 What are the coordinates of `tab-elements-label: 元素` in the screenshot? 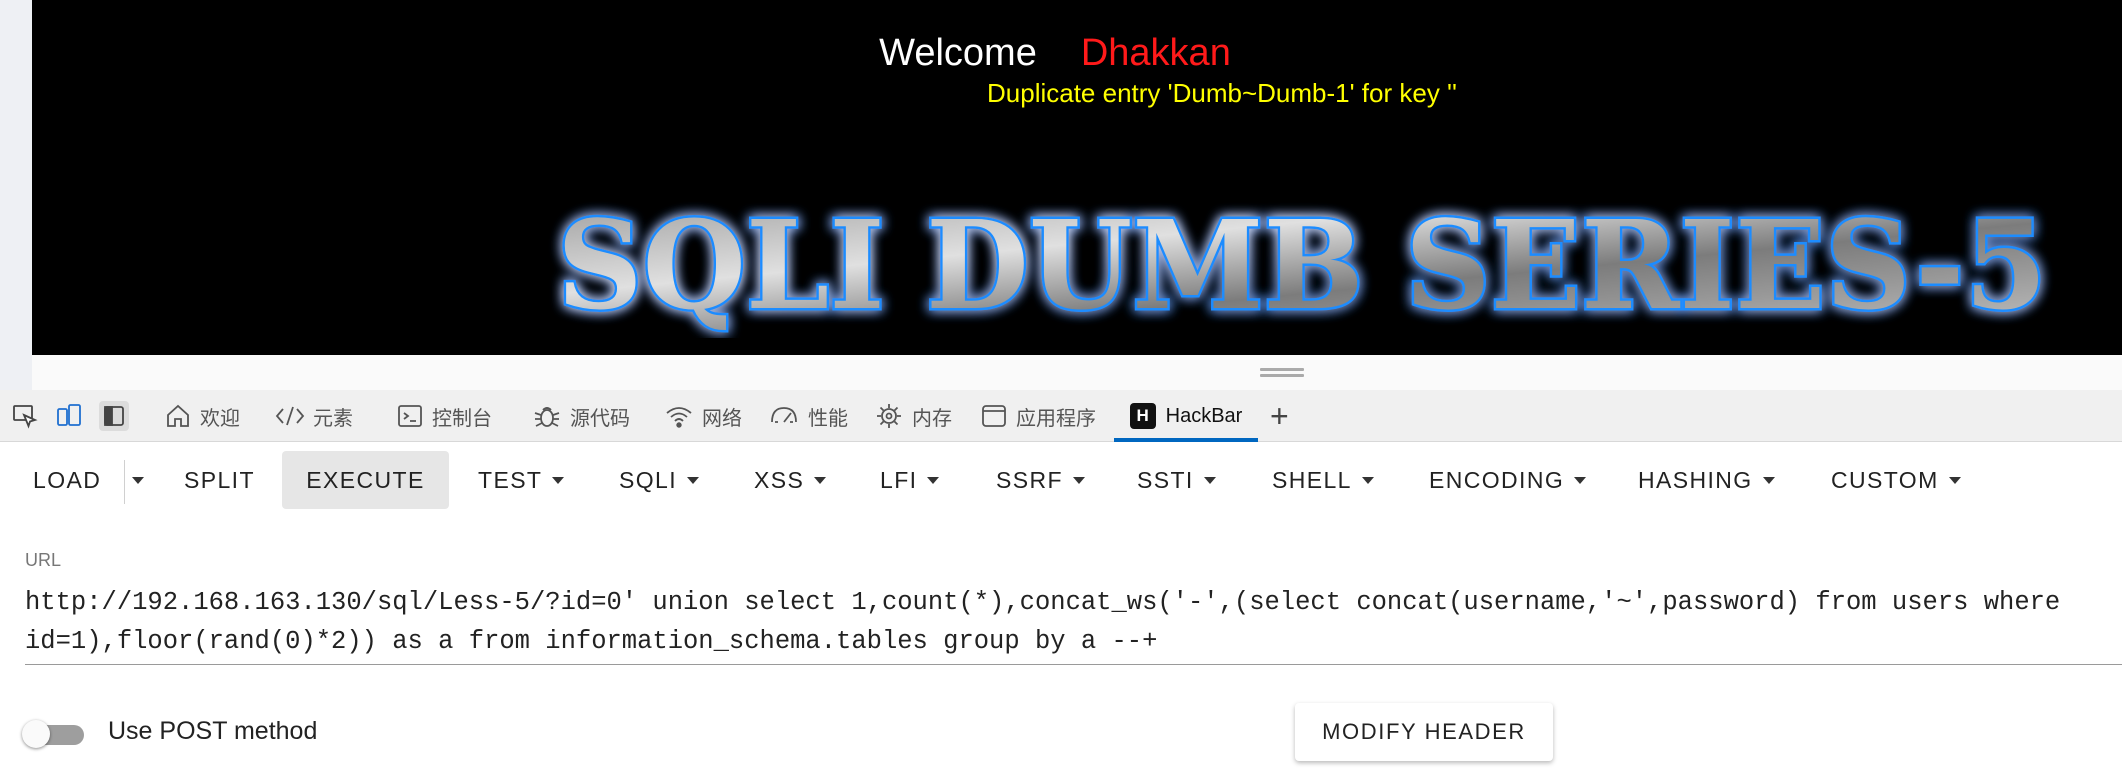 It's located at (333, 418).